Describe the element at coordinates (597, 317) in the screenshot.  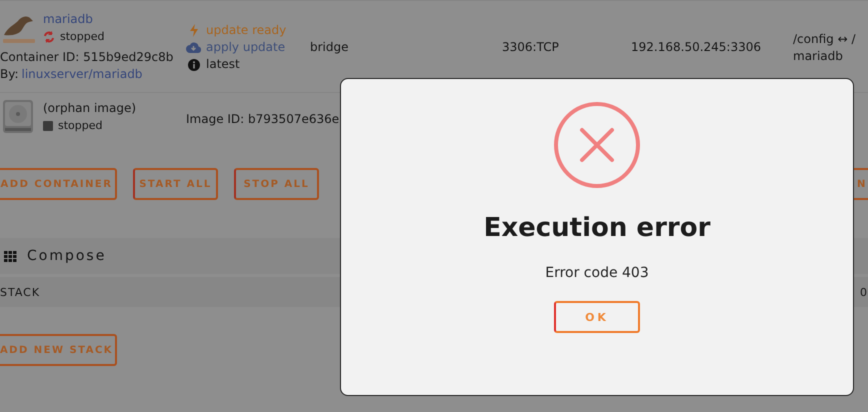
I see `ok-button: OK` at that location.